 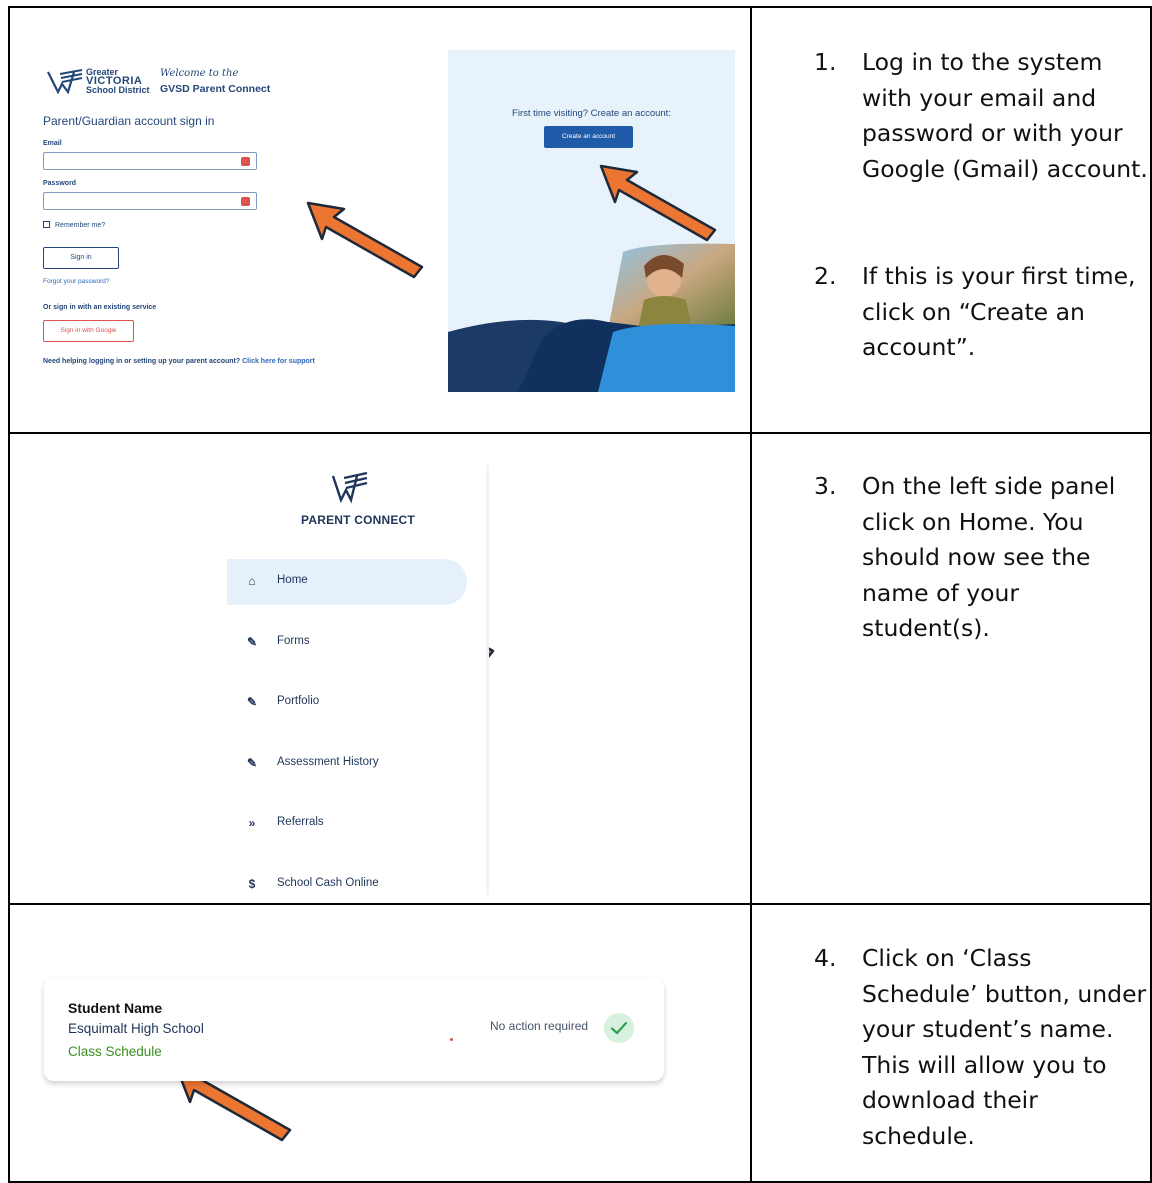 I want to click on support-link: Click here for support, so click(x=278, y=361).